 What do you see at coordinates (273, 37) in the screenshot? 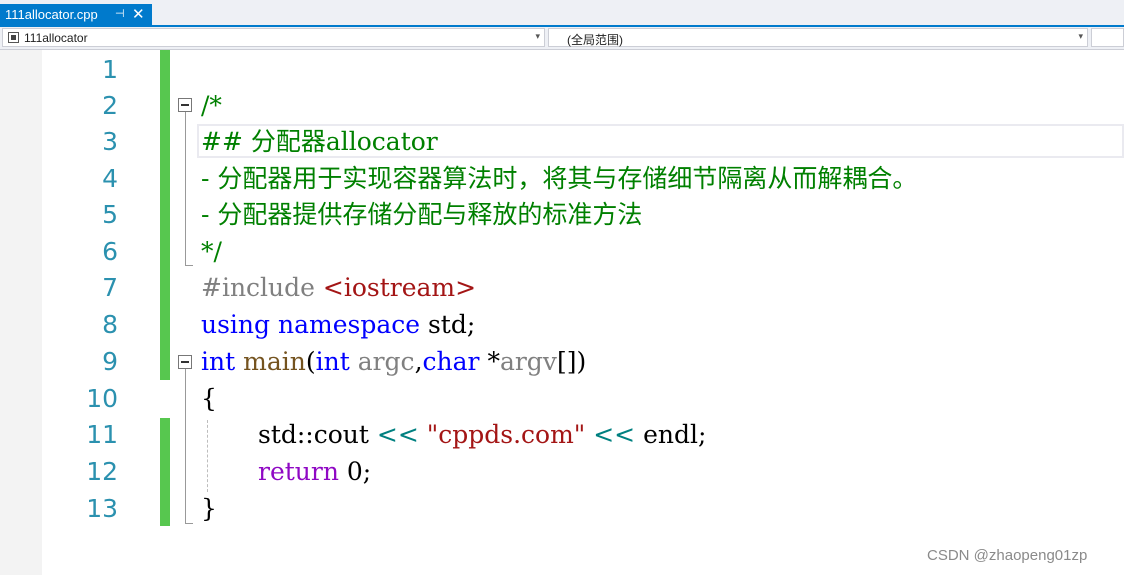
I see `project-dropdown: 111allocator ▾` at bounding box center [273, 37].